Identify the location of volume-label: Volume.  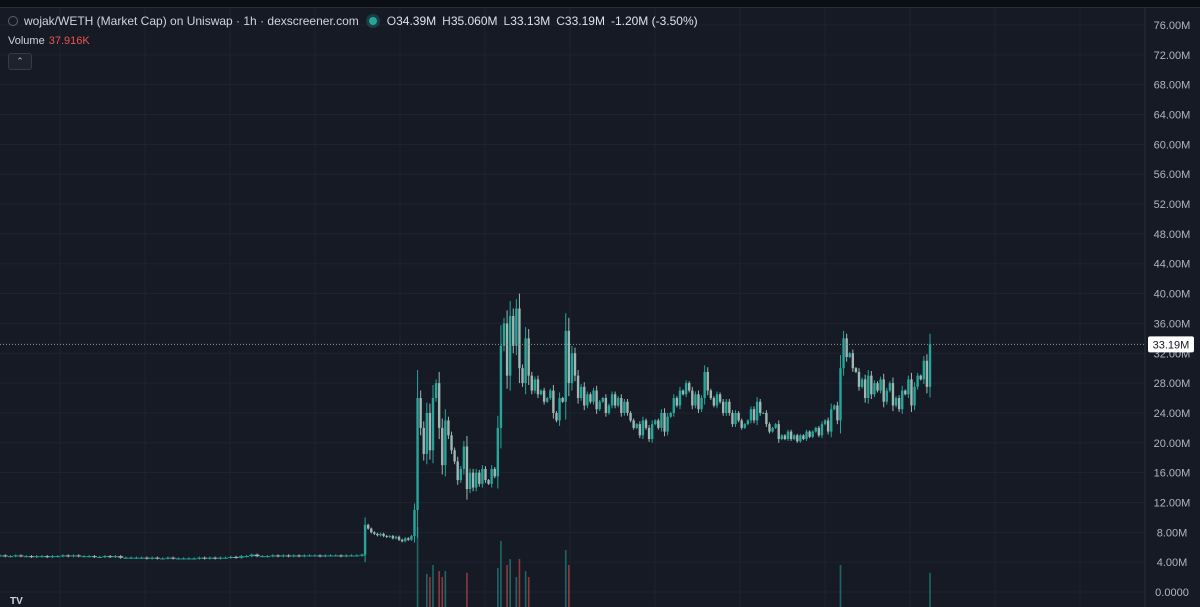
(26, 41).